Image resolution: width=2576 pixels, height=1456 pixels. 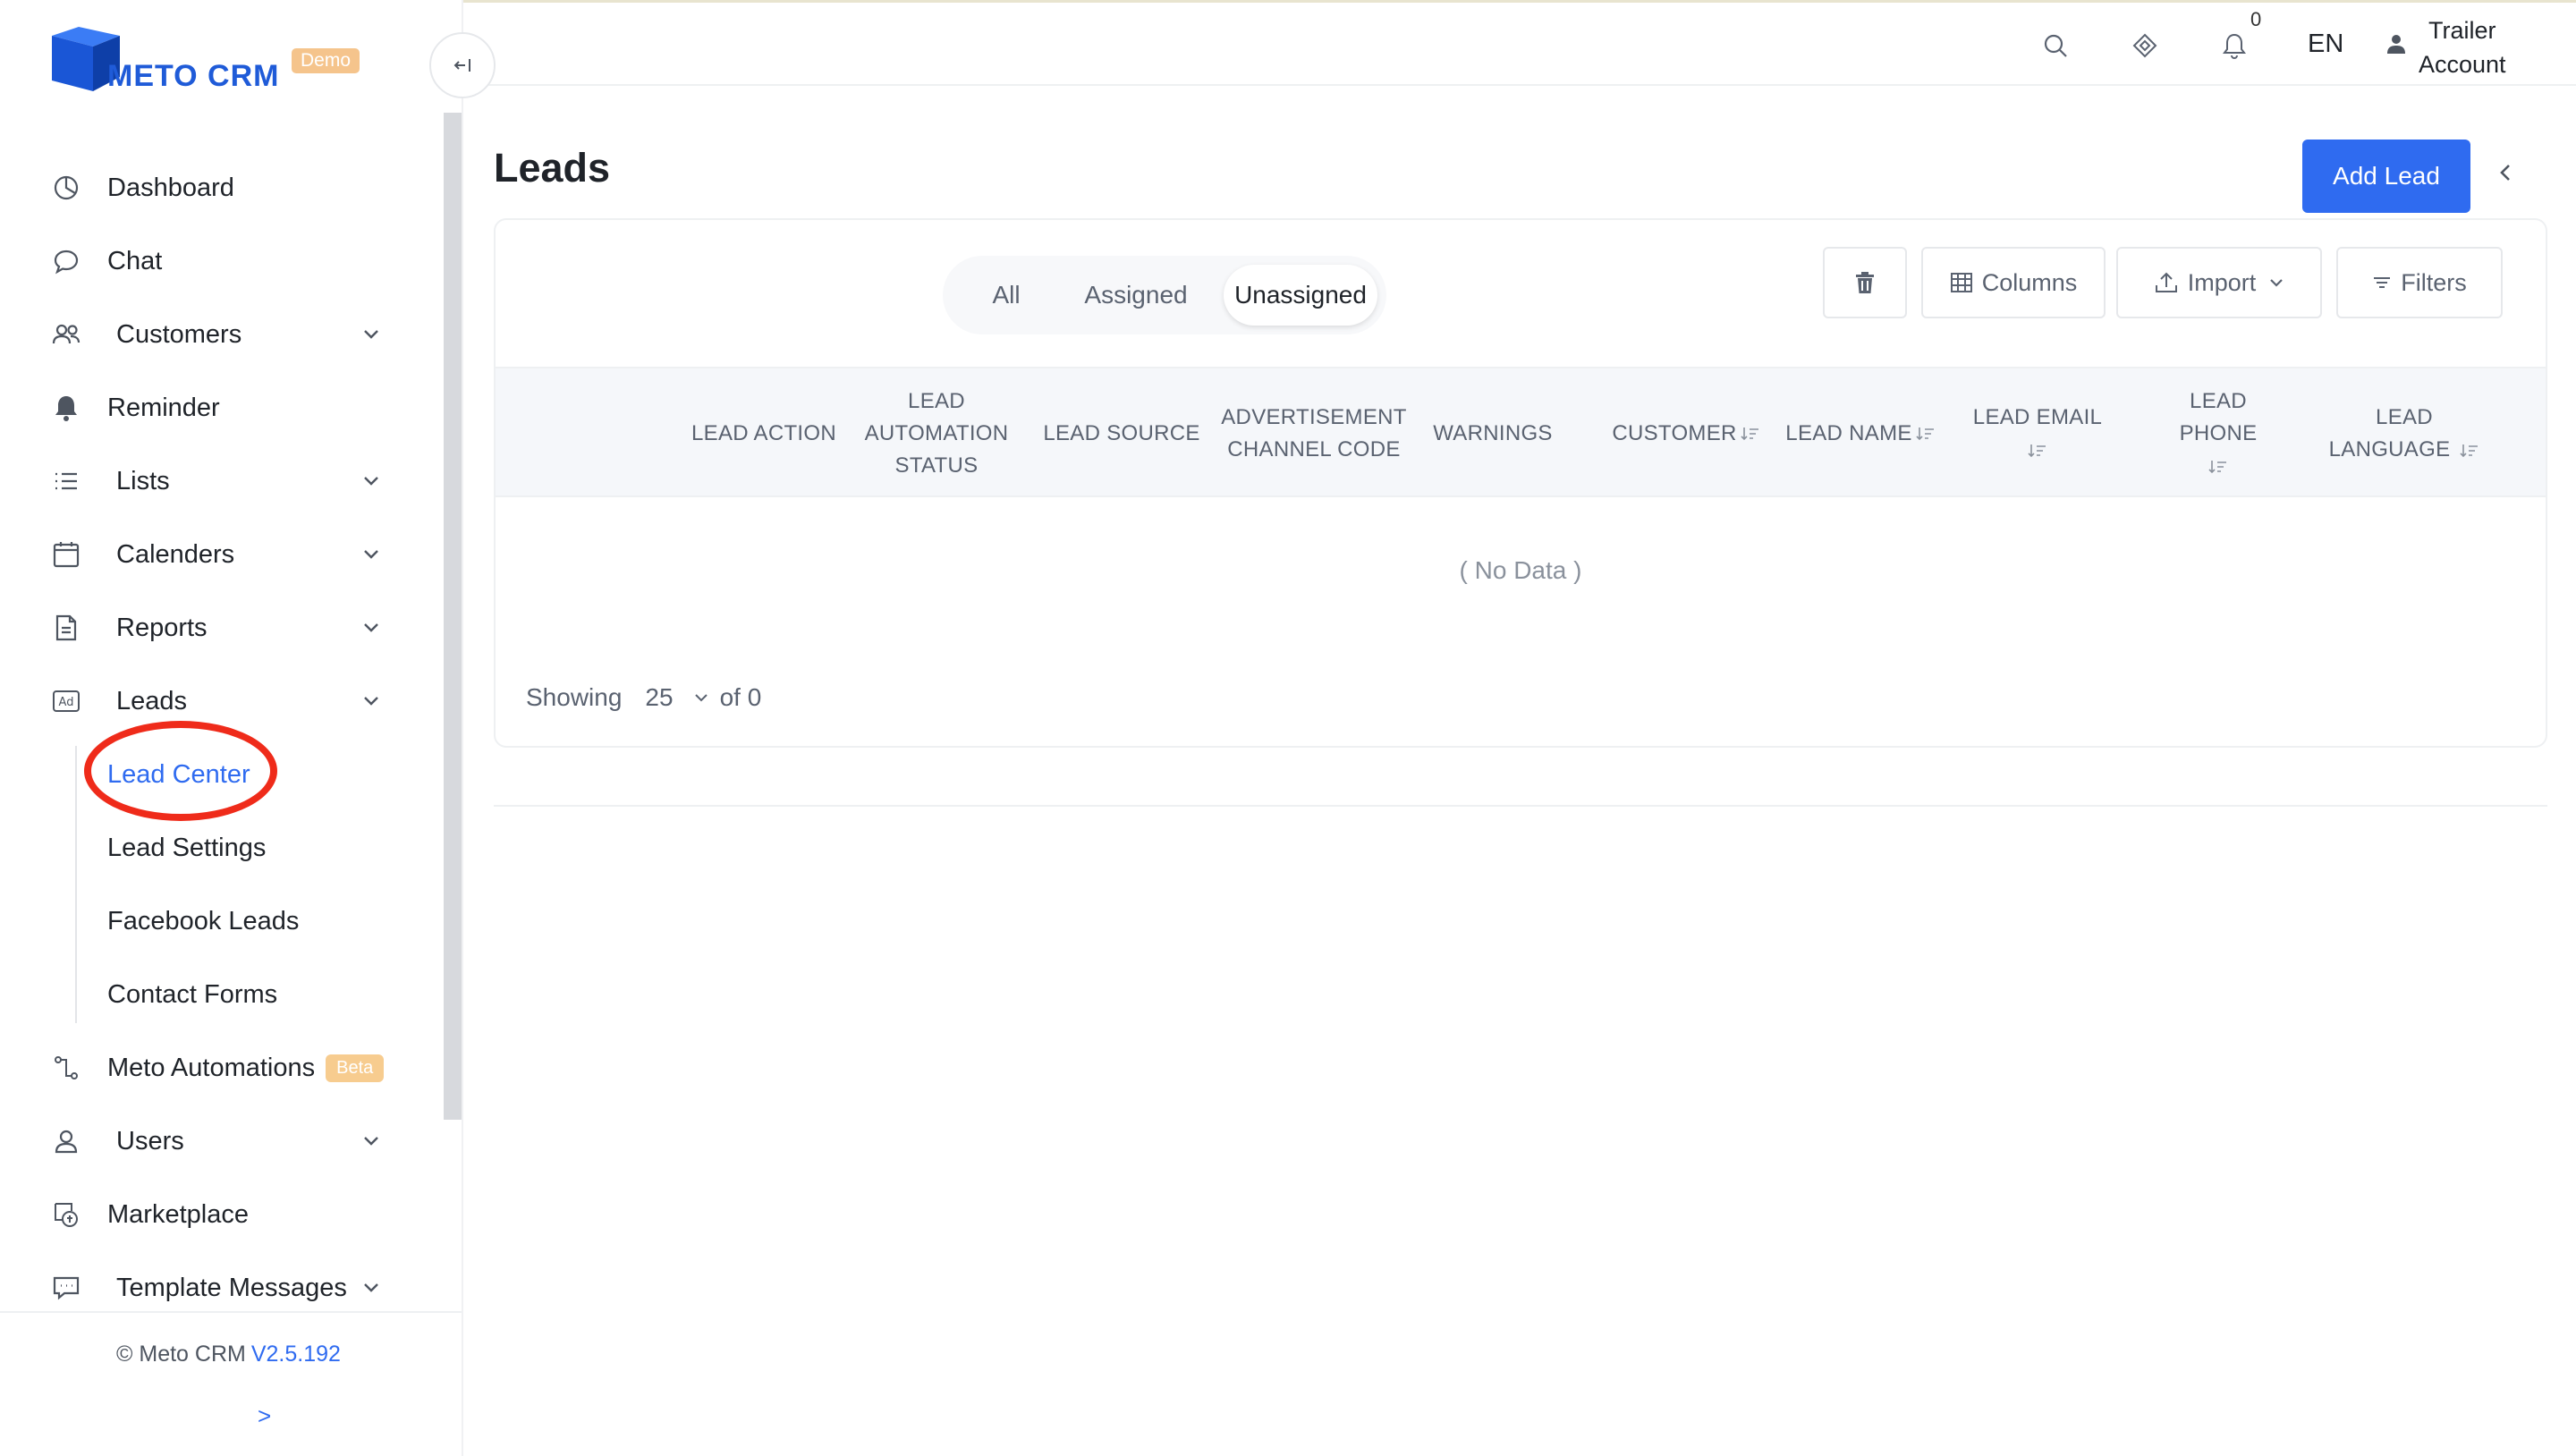 I want to click on sidebar-item-label: Customers, so click(x=179, y=334).